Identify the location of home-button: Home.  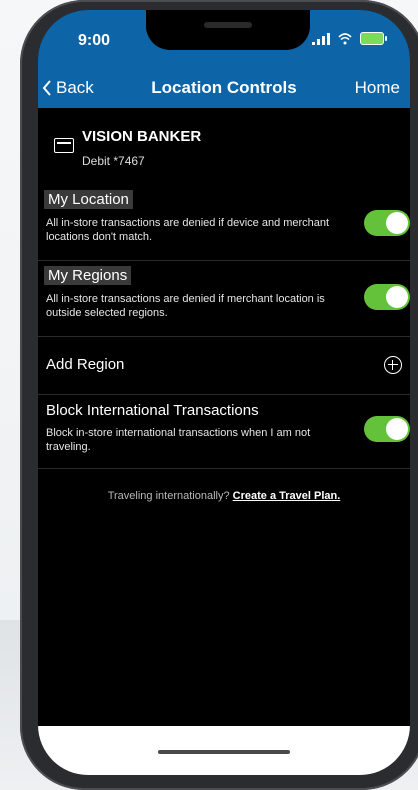
(377, 88).